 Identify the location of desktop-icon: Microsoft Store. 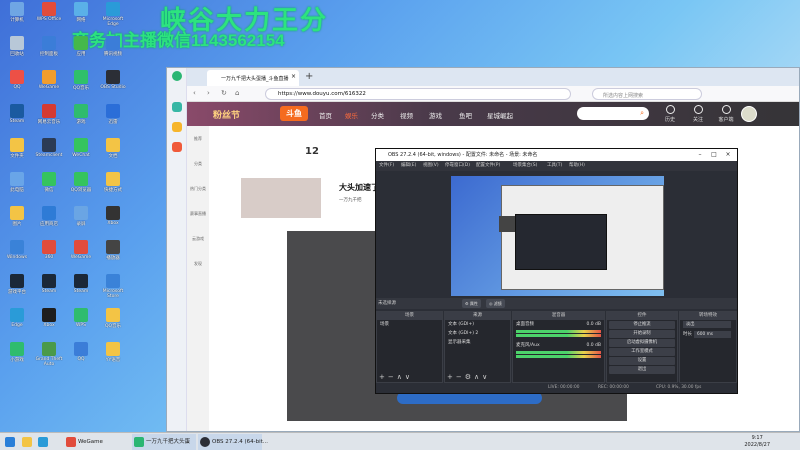
(113, 286).